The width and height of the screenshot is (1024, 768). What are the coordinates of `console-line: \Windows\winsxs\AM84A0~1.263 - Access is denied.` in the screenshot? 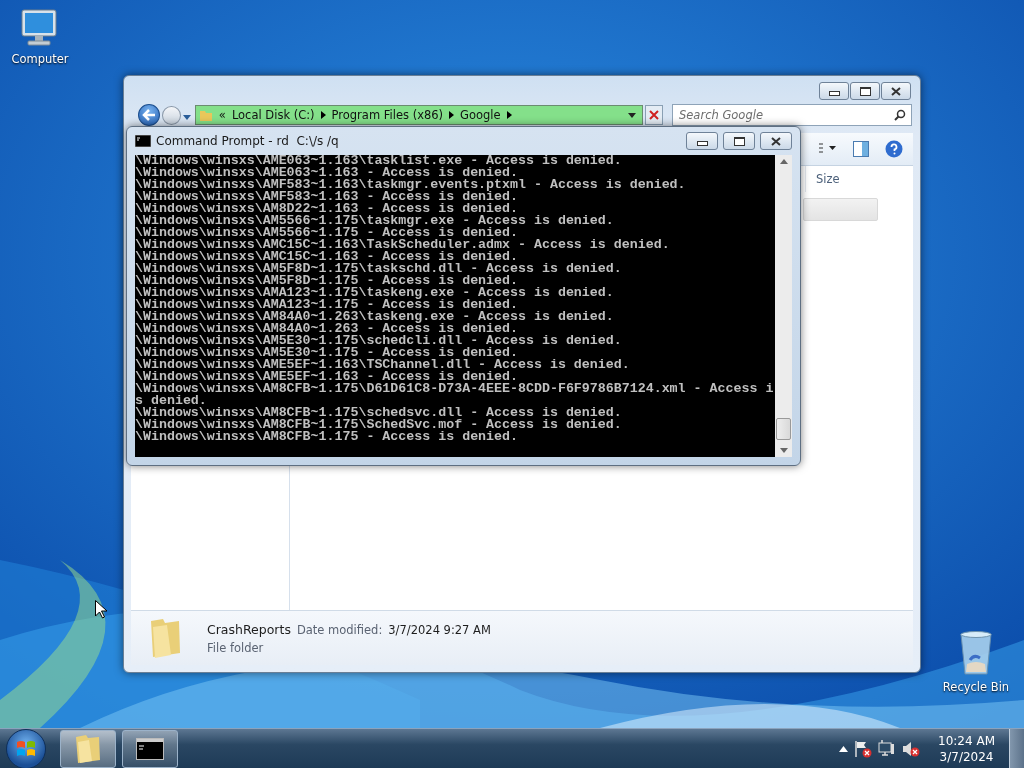 It's located at (326, 329).